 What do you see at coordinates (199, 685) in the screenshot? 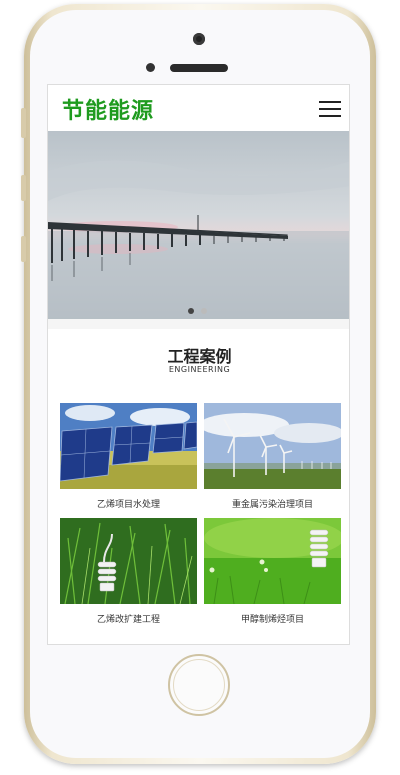
I see `home-button` at bounding box center [199, 685].